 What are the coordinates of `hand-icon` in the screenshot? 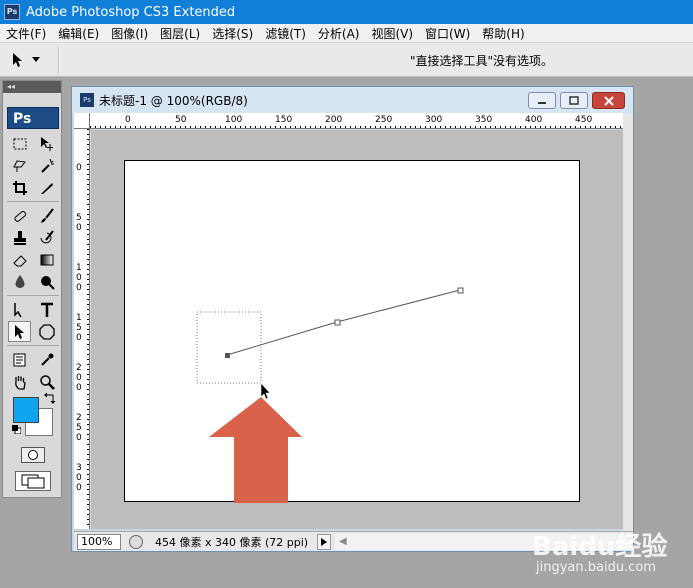 It's located at (20, 382).